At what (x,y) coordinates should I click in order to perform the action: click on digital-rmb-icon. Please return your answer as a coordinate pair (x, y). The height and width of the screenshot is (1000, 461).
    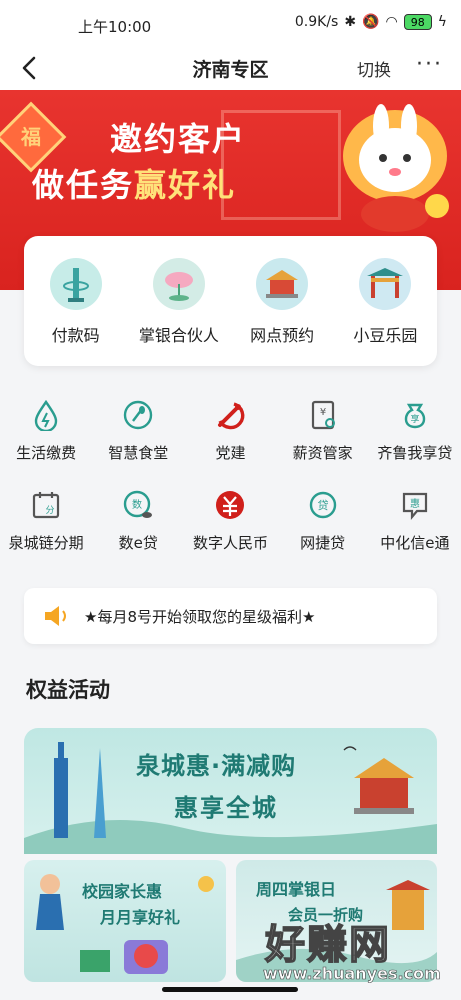
    Looking at the image, I should click on (230, 505).